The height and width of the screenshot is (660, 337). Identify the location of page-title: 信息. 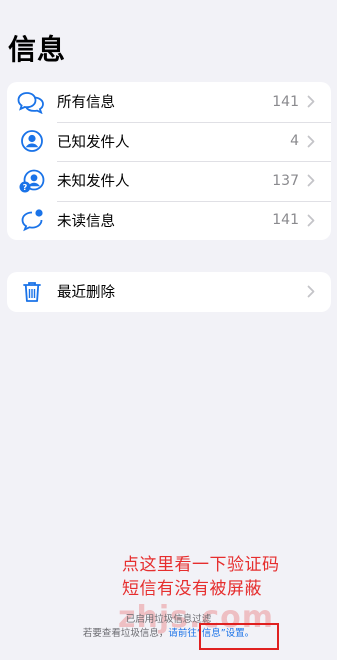
(37, 49).